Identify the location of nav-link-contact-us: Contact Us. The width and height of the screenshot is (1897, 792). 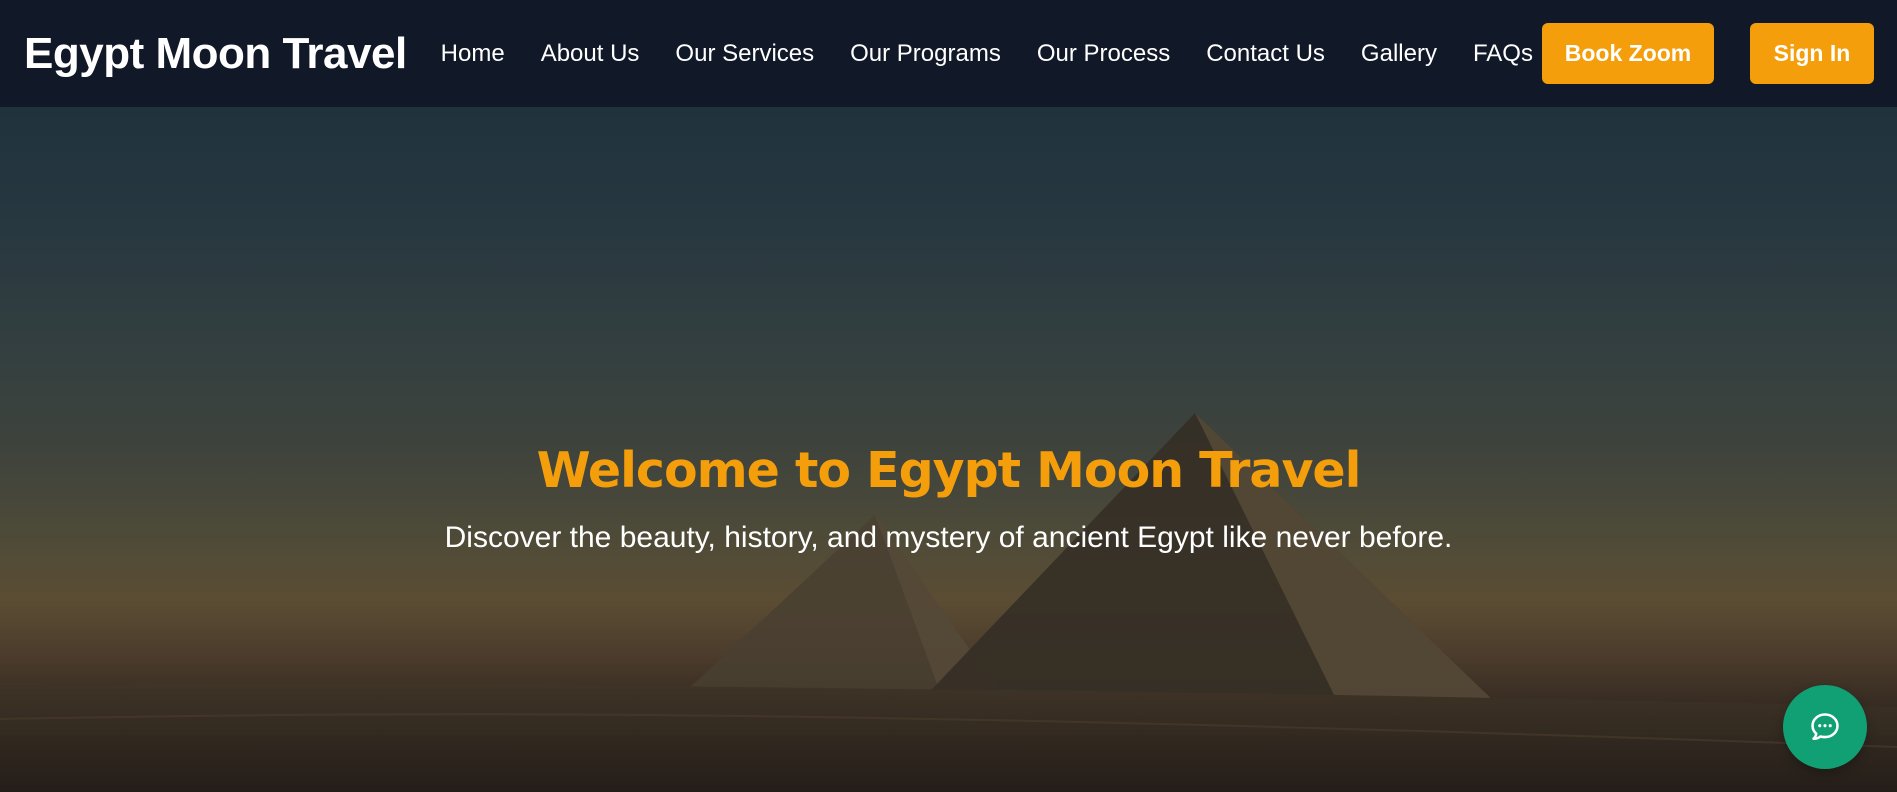
(1265, 54).